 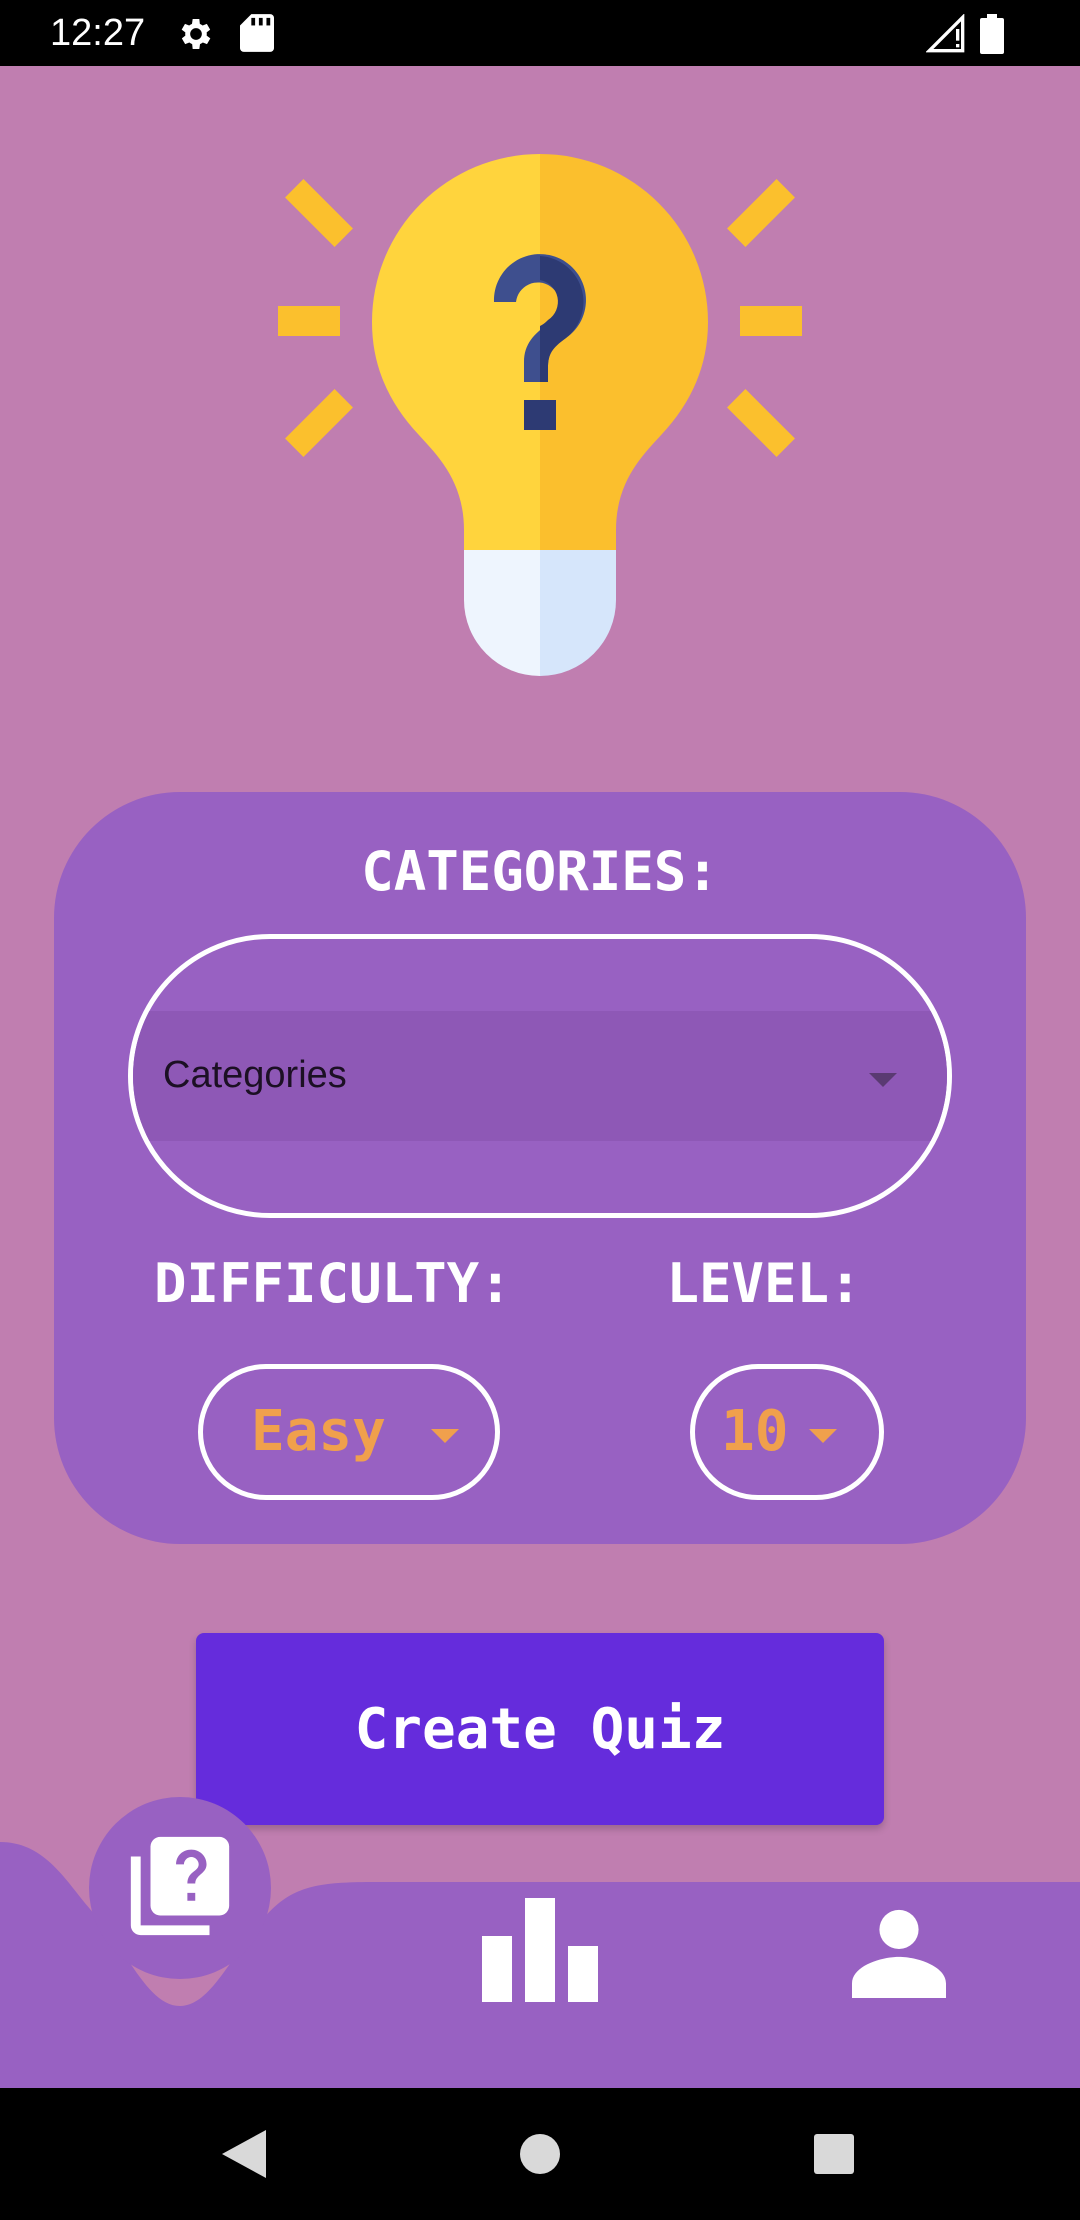 I want to click on level-dropdown: 10, so click(x=787, y=1432).